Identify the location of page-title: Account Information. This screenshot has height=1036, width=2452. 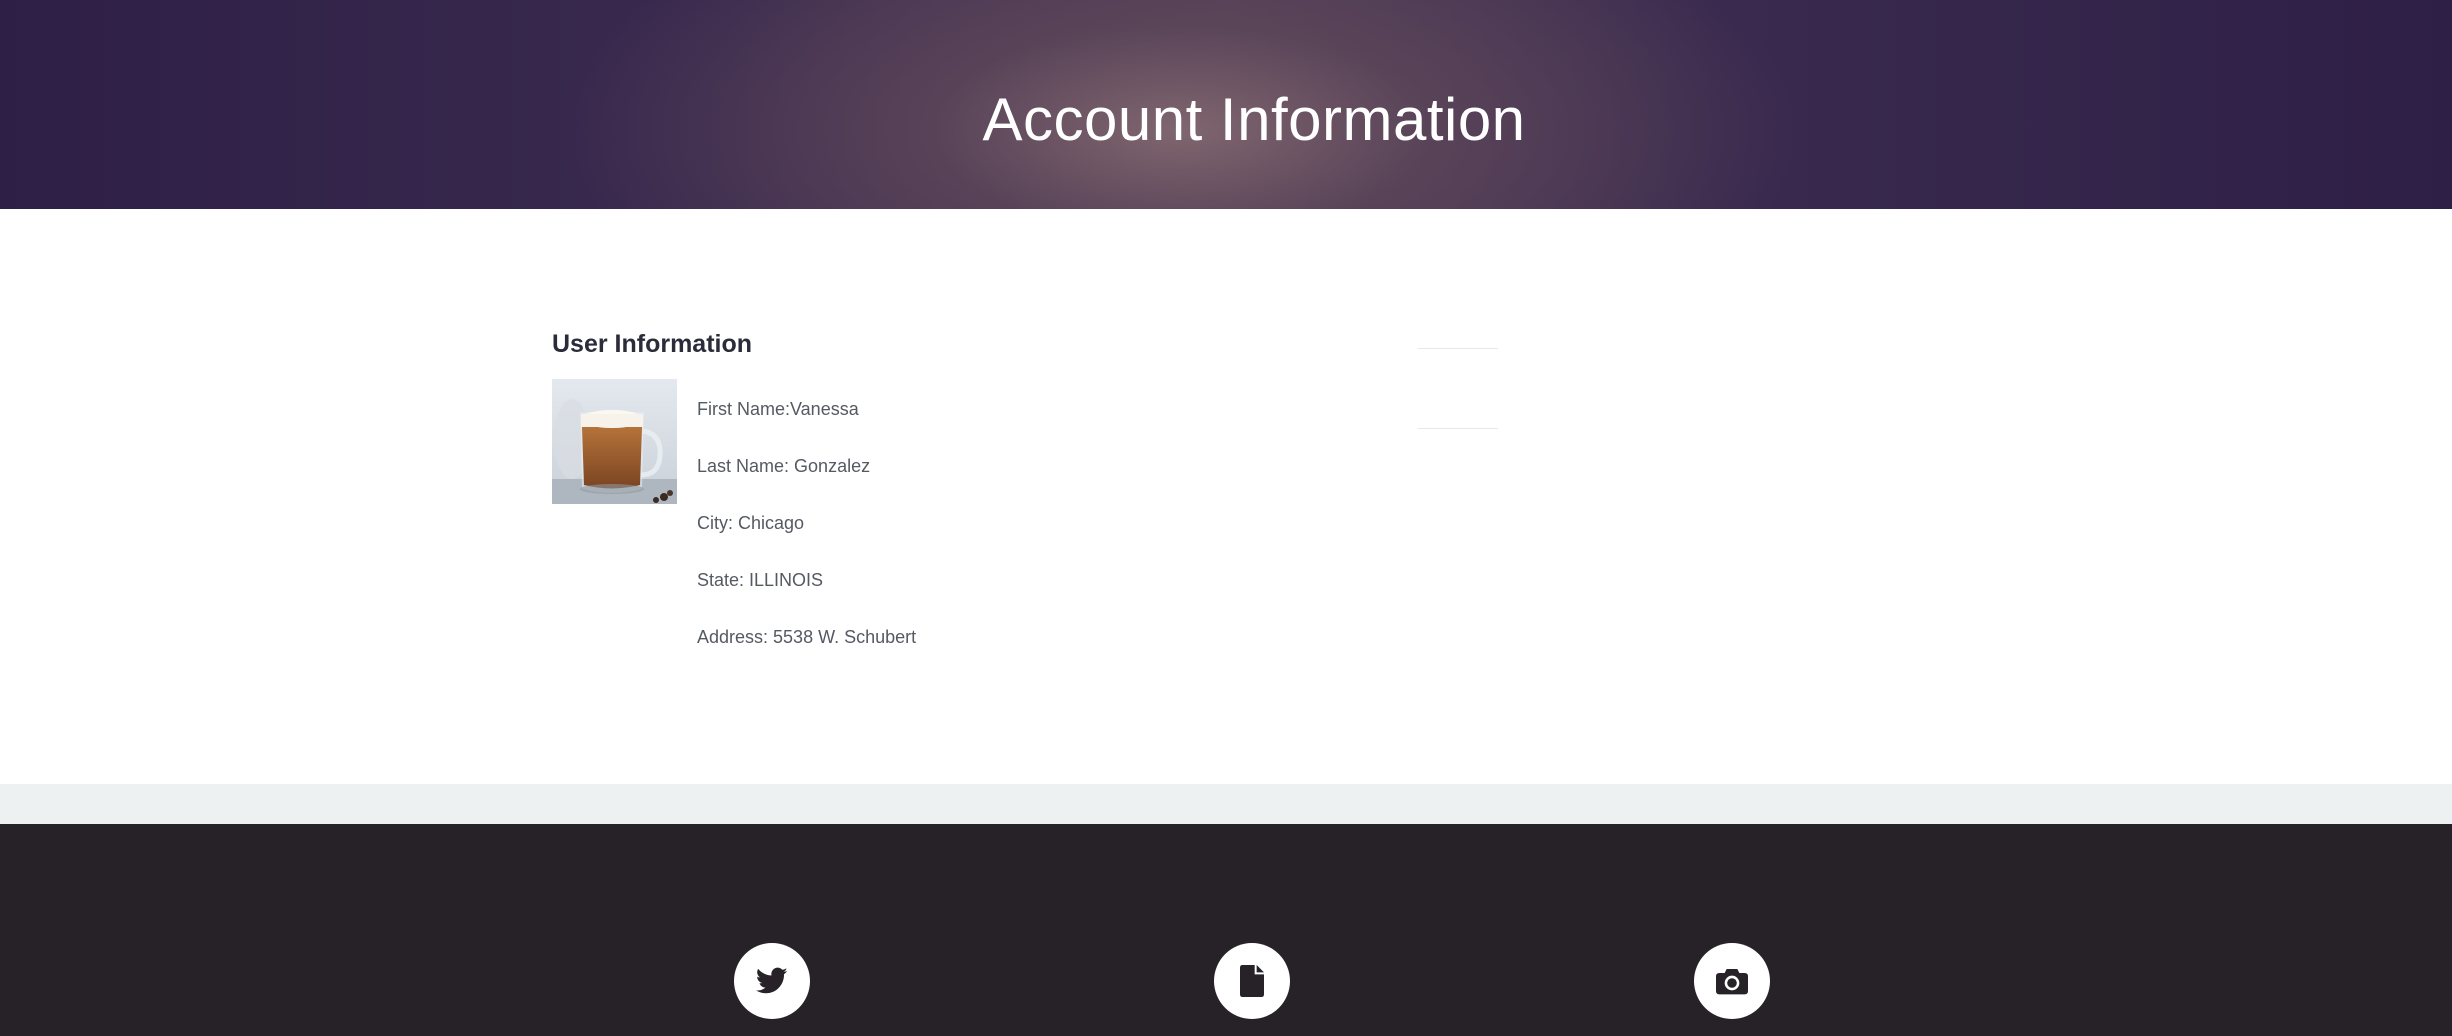
(1254, 119).